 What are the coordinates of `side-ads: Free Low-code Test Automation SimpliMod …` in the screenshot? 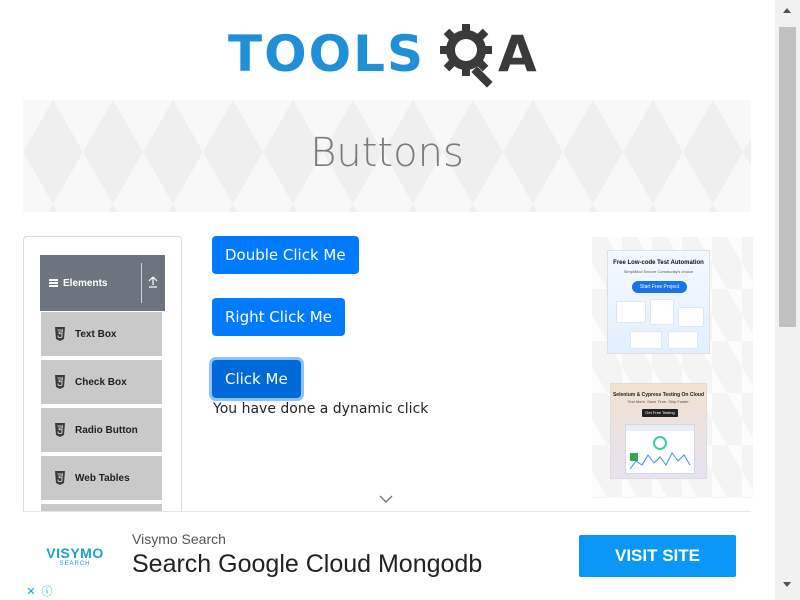 It's located at (672, 367).